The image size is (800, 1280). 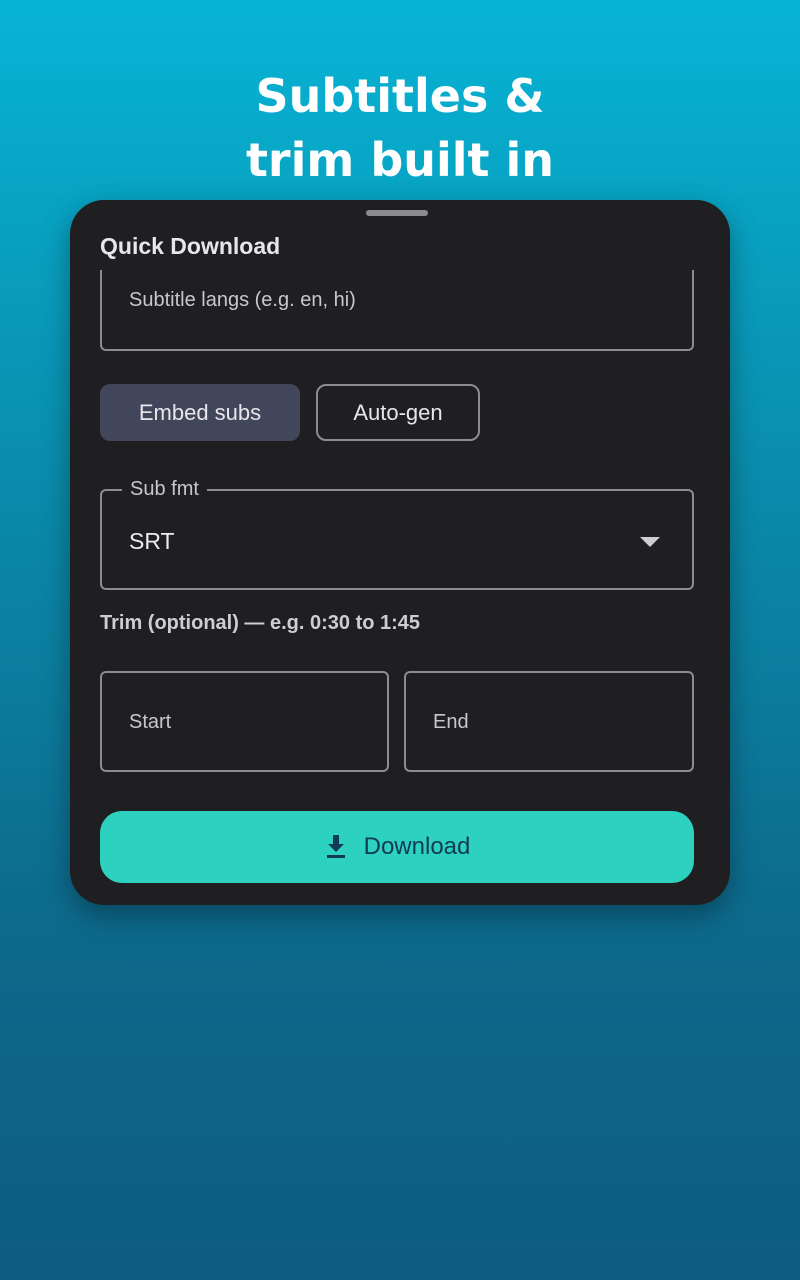 What do you see at coordinates (242, 300) in the screenshot?
I see `subtitle-langs-placeholder: Subtitle langs (e.g. en, hi)` at bounding box center [242, 300].